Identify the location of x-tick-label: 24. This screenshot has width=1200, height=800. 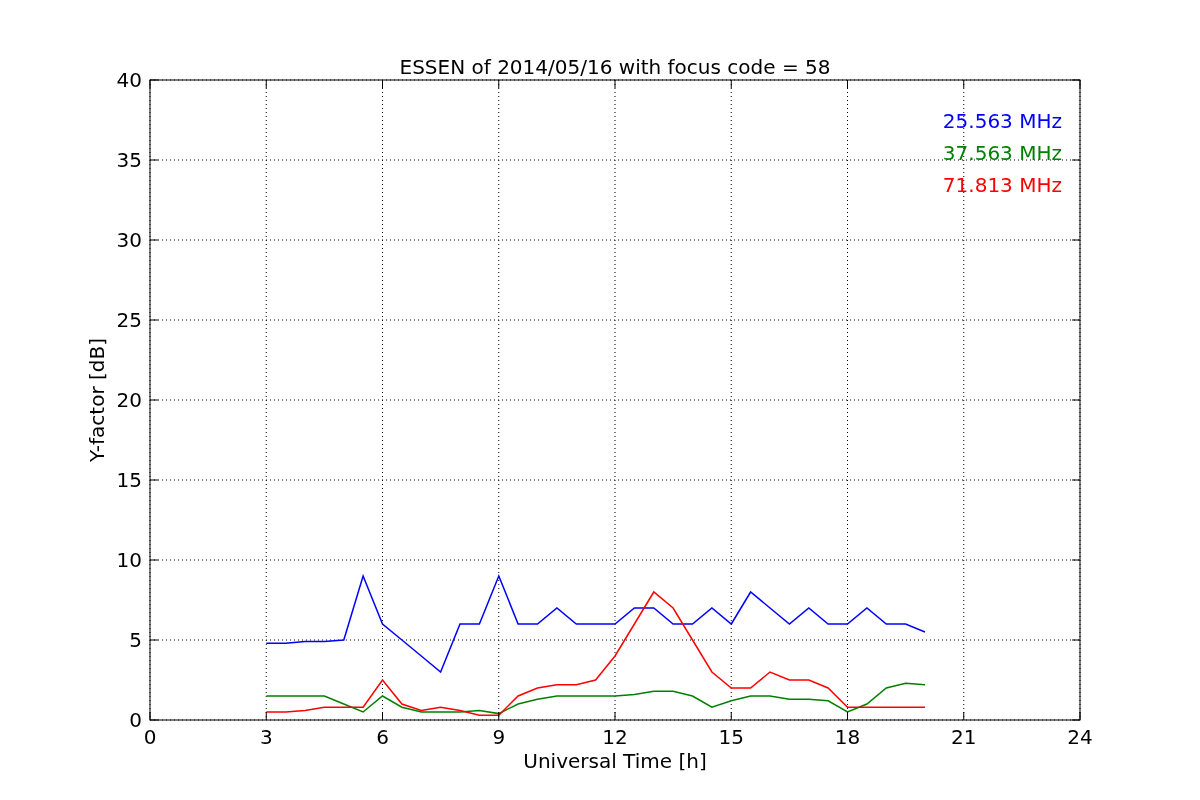
(1080, 737).